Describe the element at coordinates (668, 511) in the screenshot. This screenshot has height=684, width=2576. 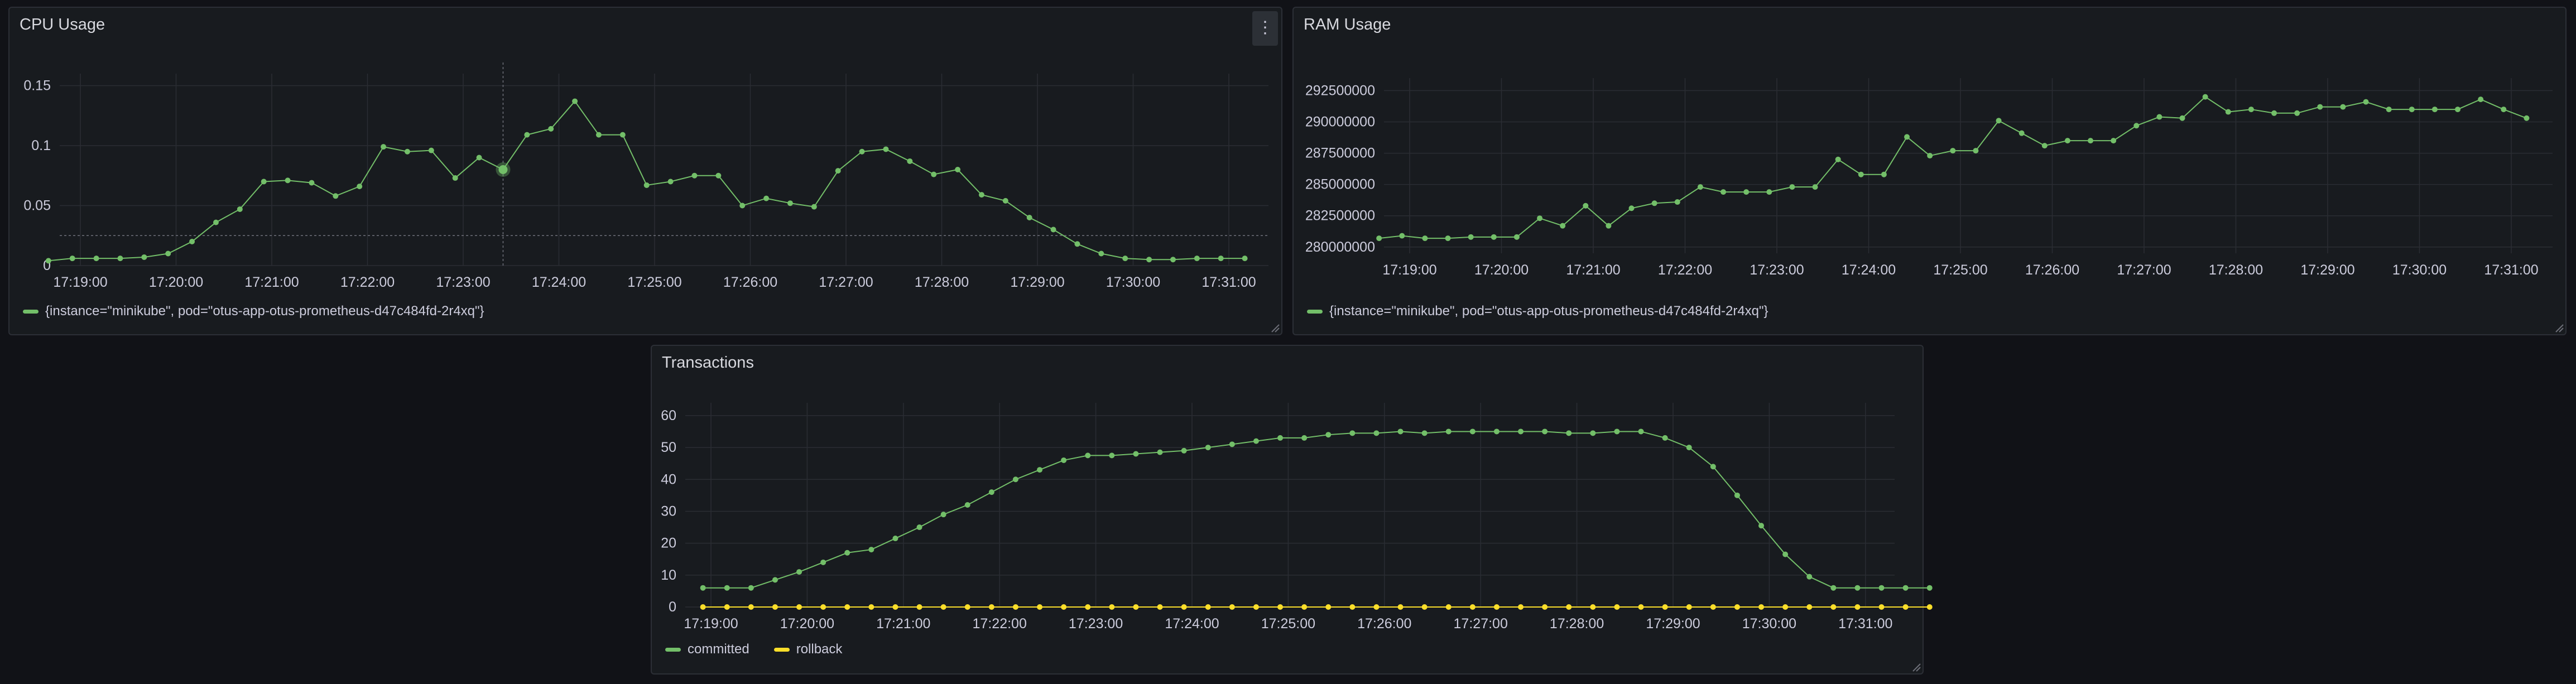
I see `y-tick-label: 30` at that location.